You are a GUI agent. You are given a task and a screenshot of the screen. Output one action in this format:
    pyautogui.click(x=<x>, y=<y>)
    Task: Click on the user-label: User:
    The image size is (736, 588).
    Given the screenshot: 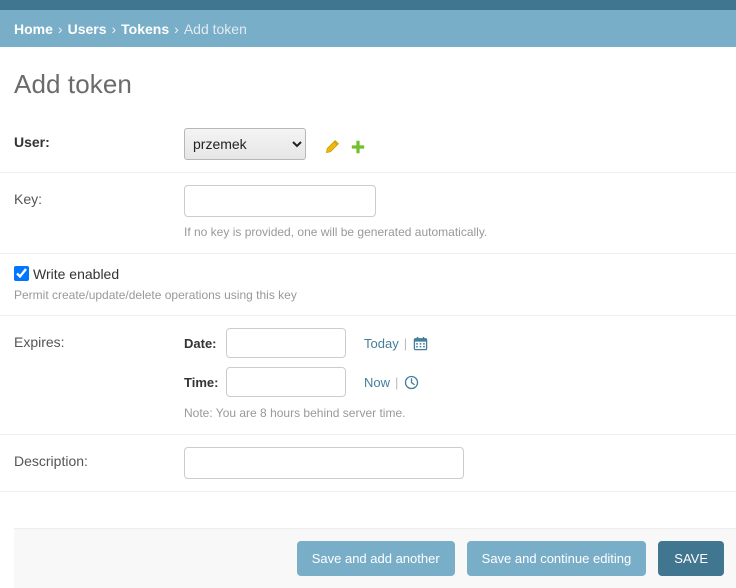 What is the action you would take?
    pyautogui.click(x=32, y=142)
    